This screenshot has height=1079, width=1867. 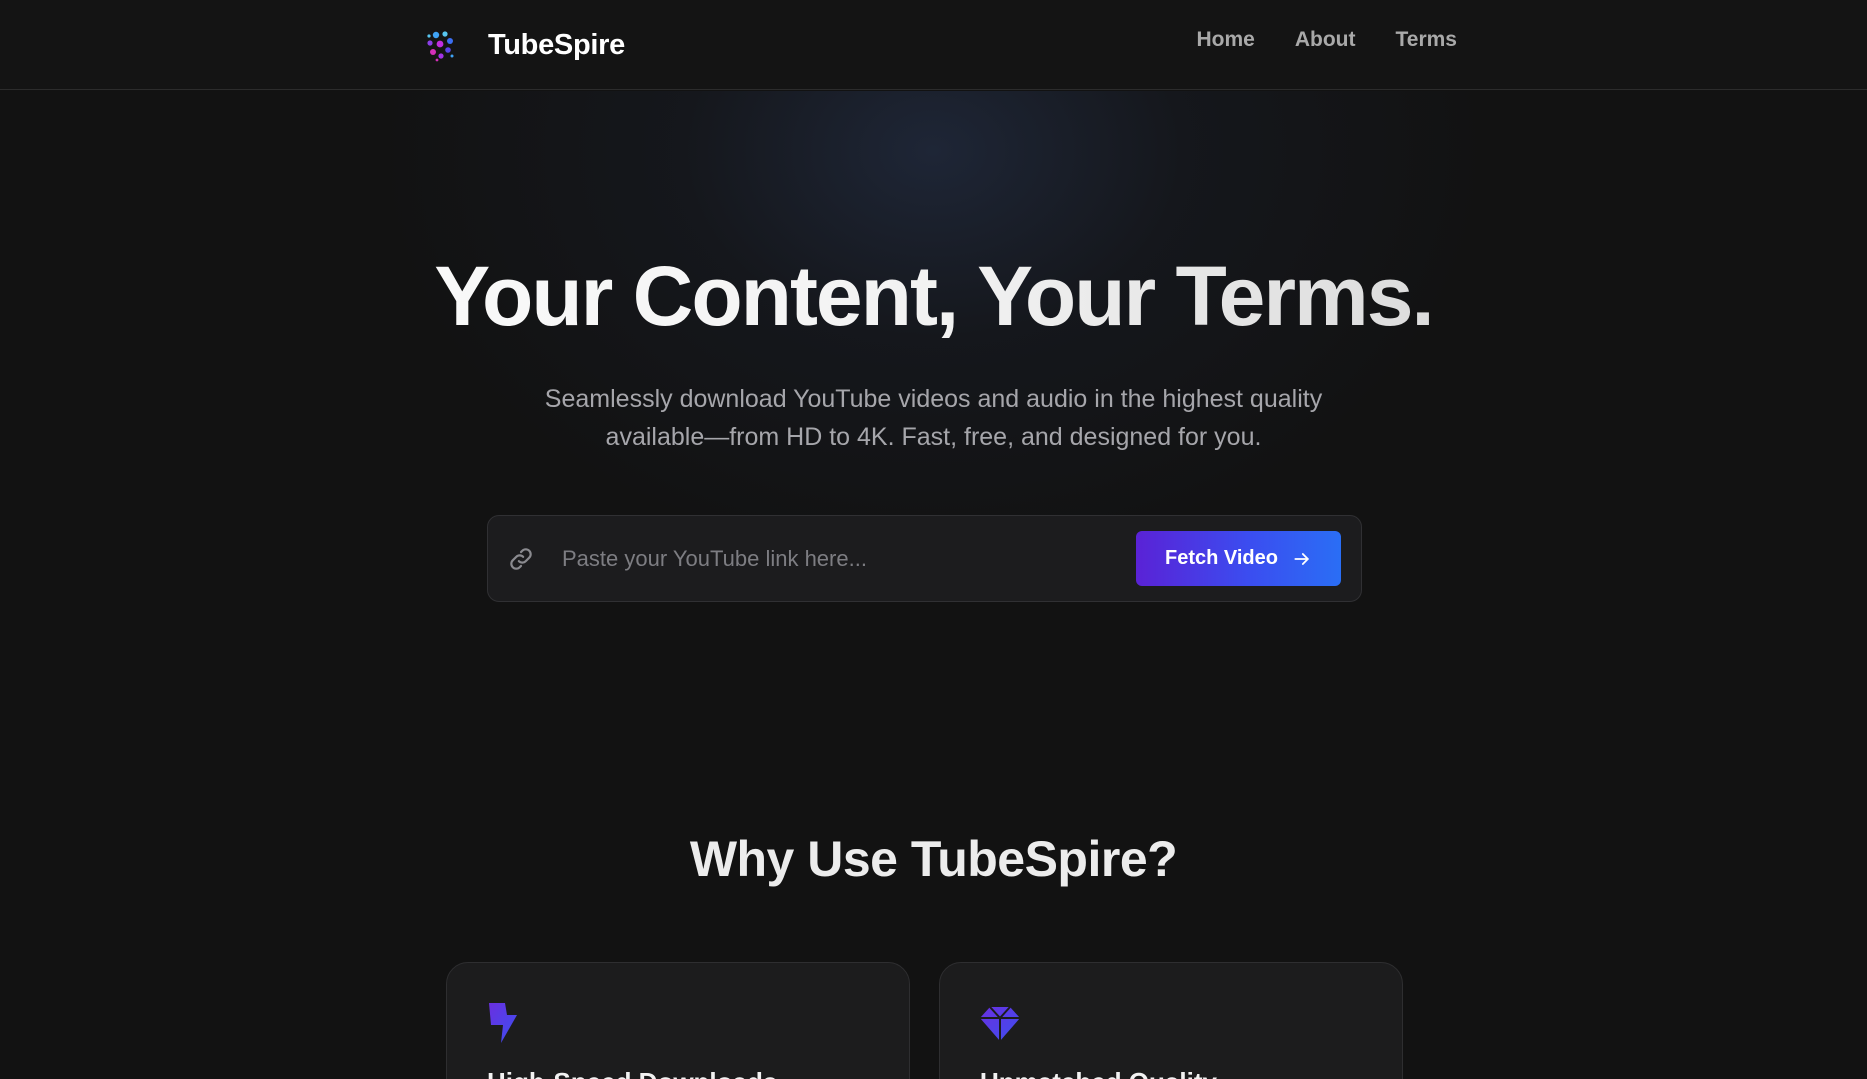 What do you see at coordinates (440, 46) in the screenshot?
I see `molecule-logo-icon` at bounding box center [440, 46].